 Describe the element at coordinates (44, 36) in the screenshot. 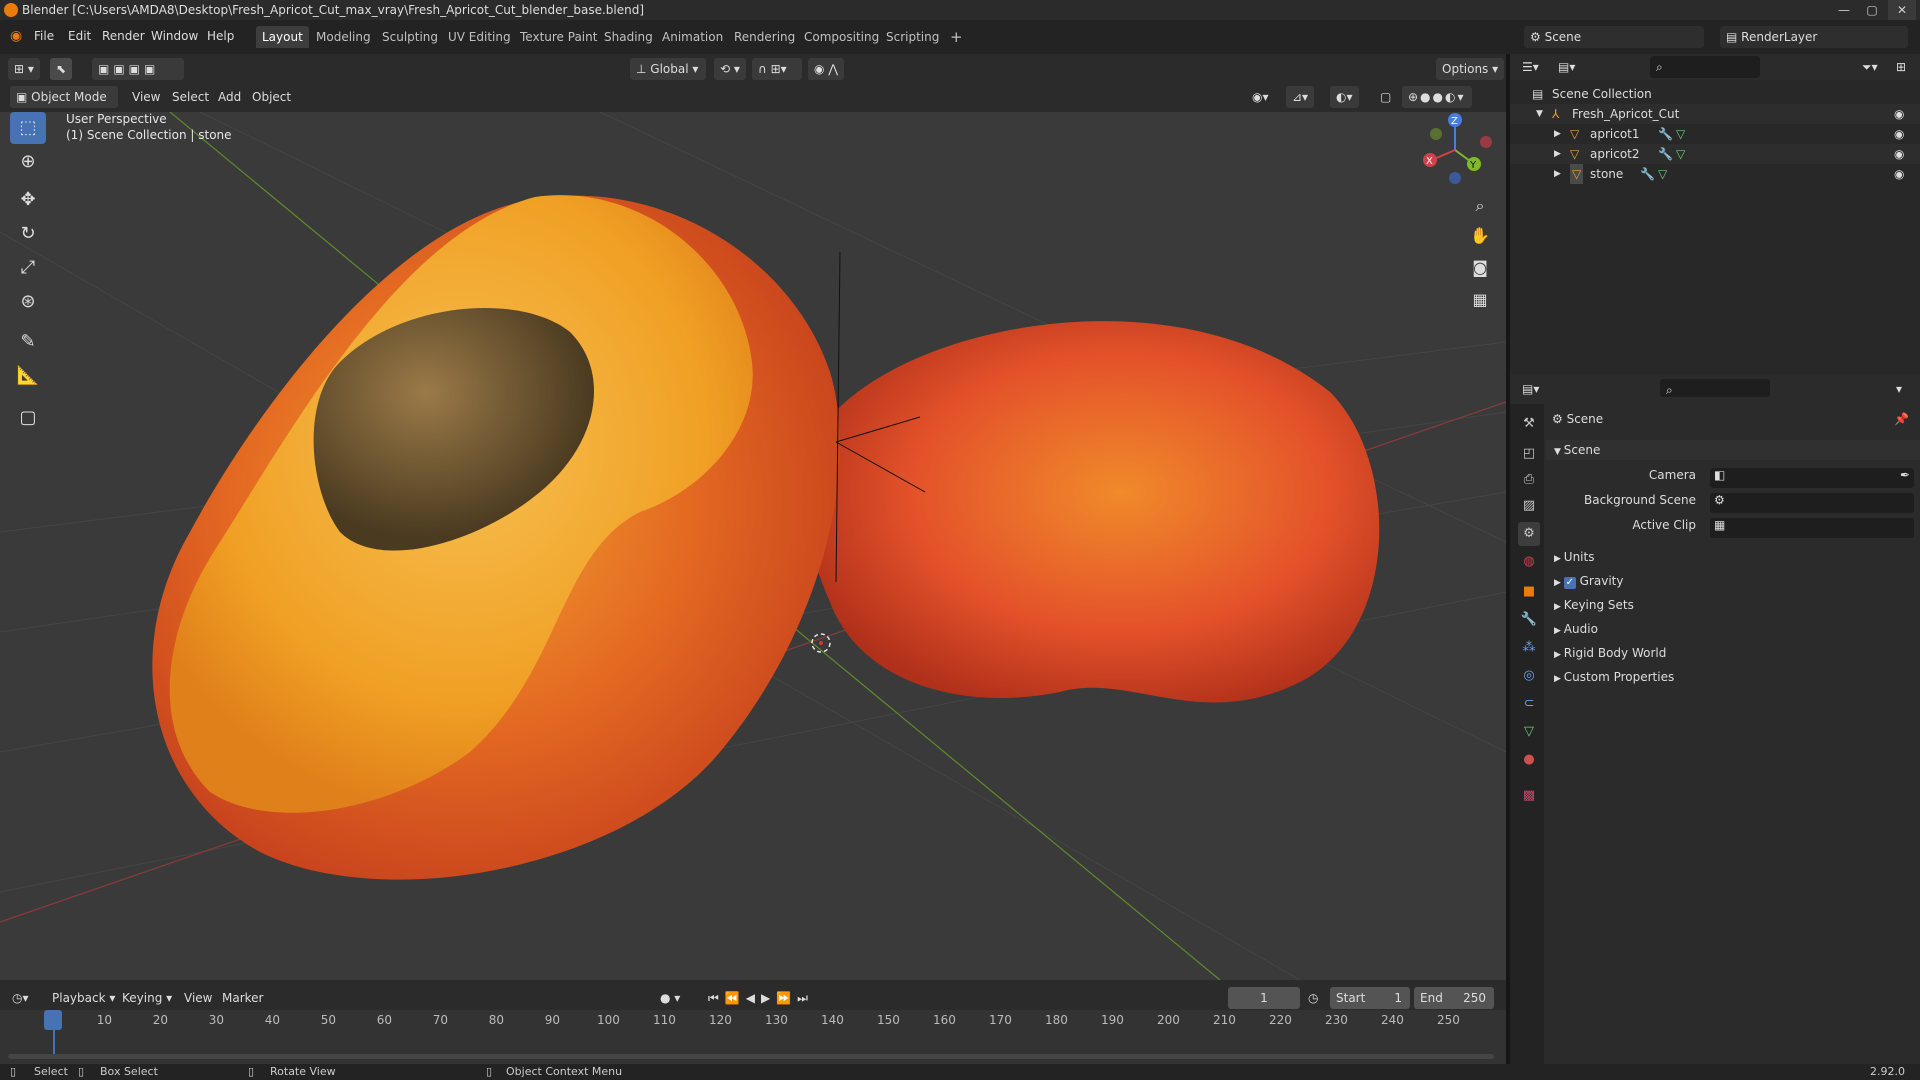

I see `menu-file: File` at that location.